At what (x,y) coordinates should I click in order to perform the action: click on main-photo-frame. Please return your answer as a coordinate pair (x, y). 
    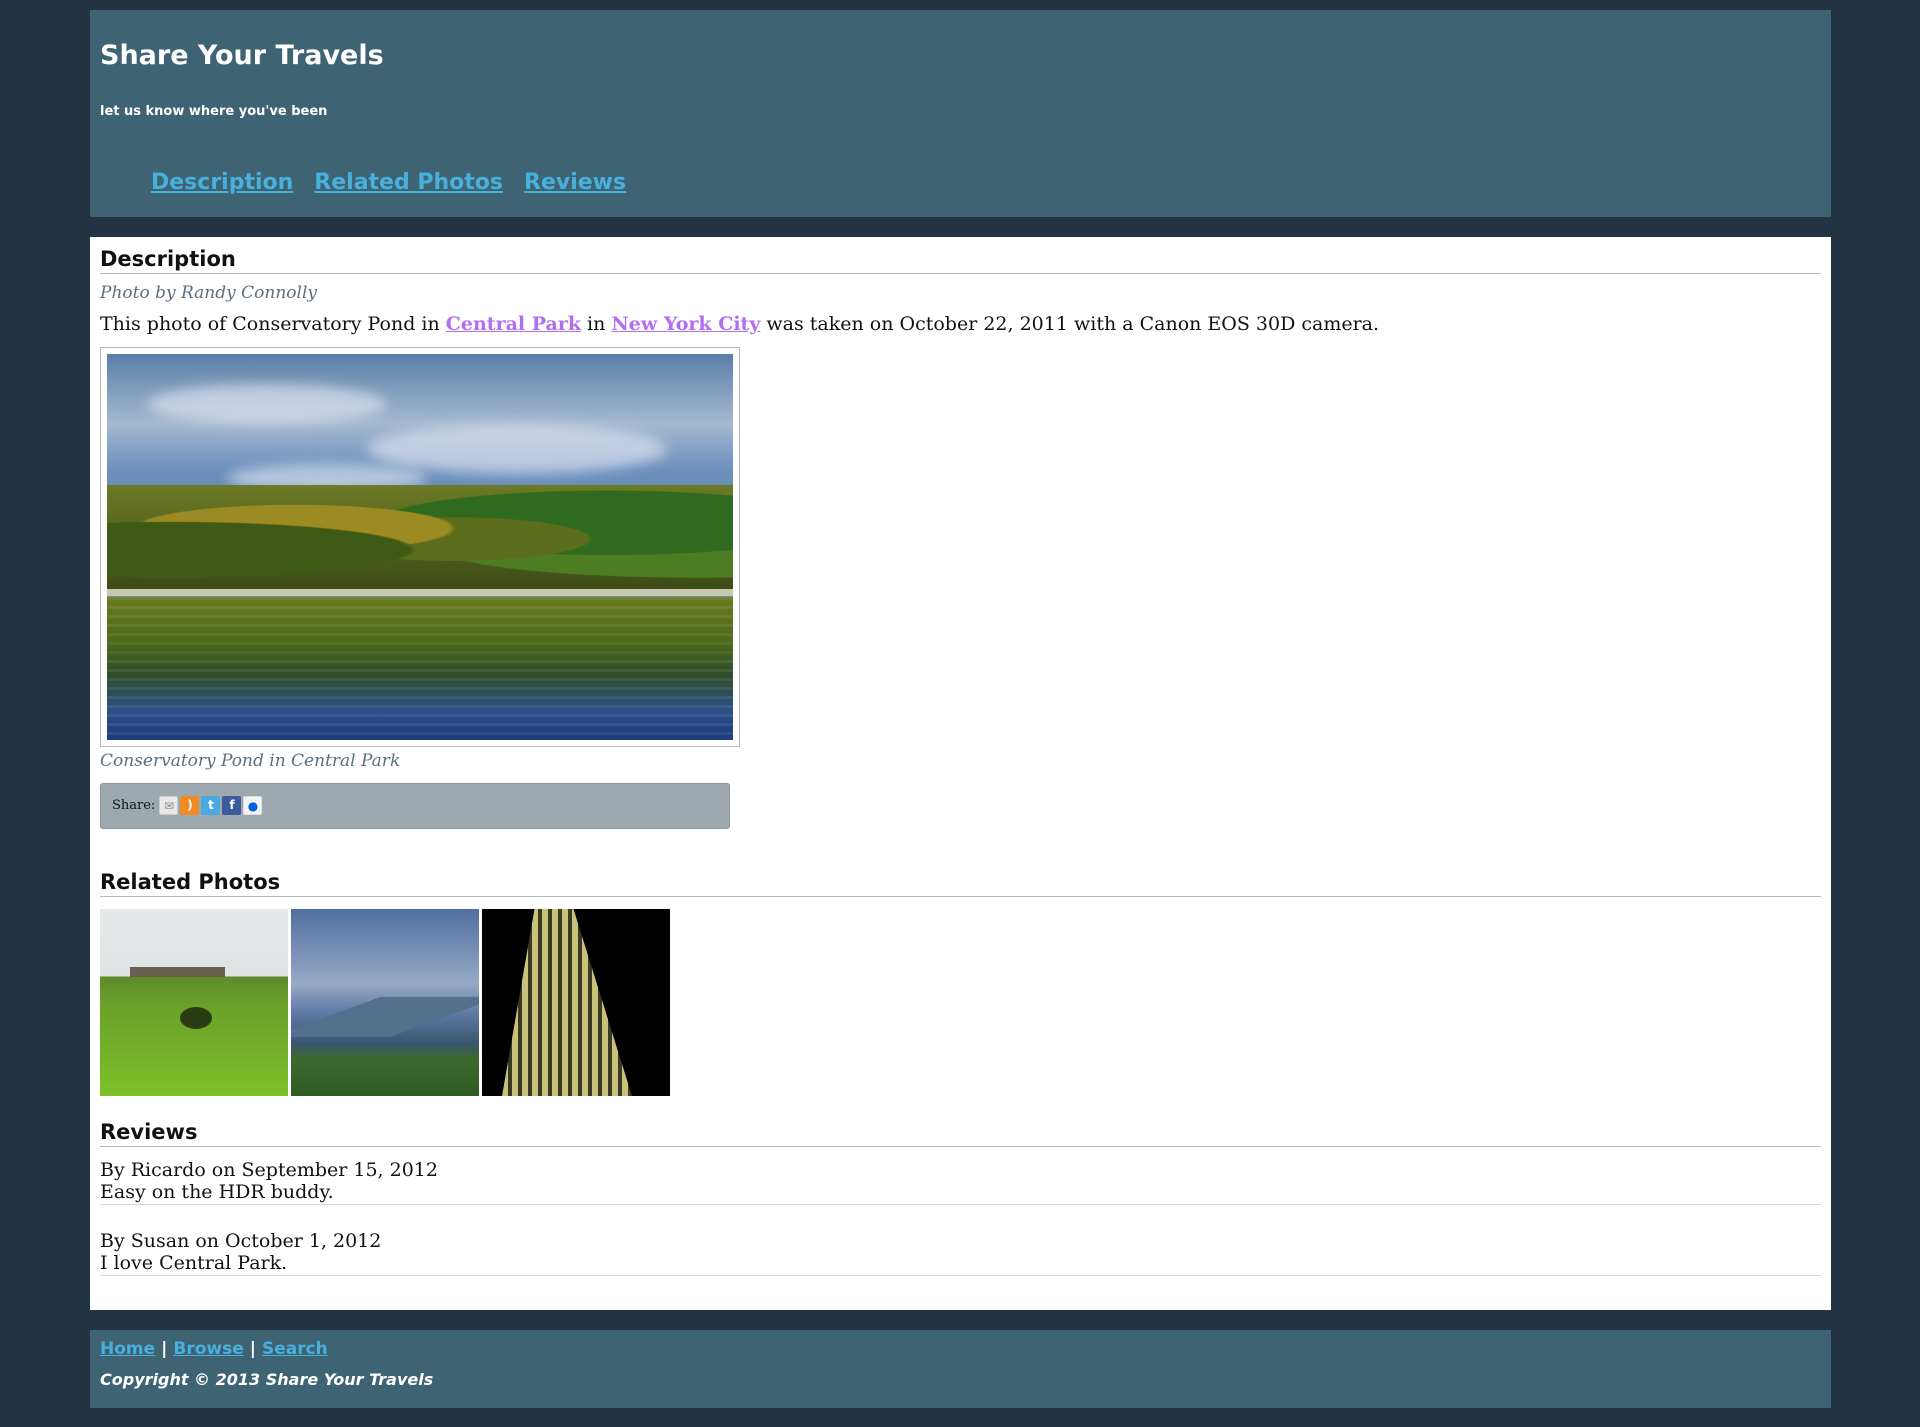
    Looking at the image, I should click on (420, 547).